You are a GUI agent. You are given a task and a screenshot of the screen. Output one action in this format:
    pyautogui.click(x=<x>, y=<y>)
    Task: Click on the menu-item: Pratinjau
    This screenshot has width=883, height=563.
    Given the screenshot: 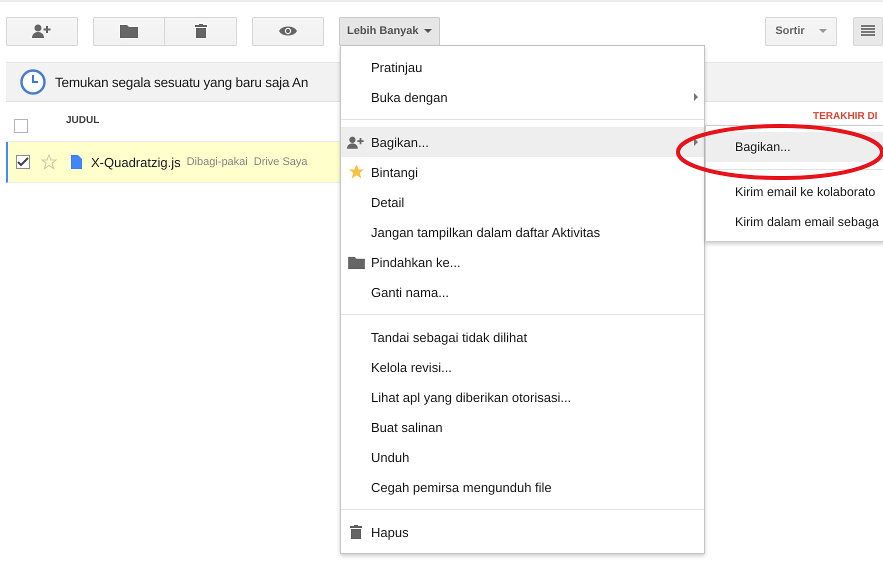 What is the action you would take?
    pyautogui.click(x=522, y=67)
    